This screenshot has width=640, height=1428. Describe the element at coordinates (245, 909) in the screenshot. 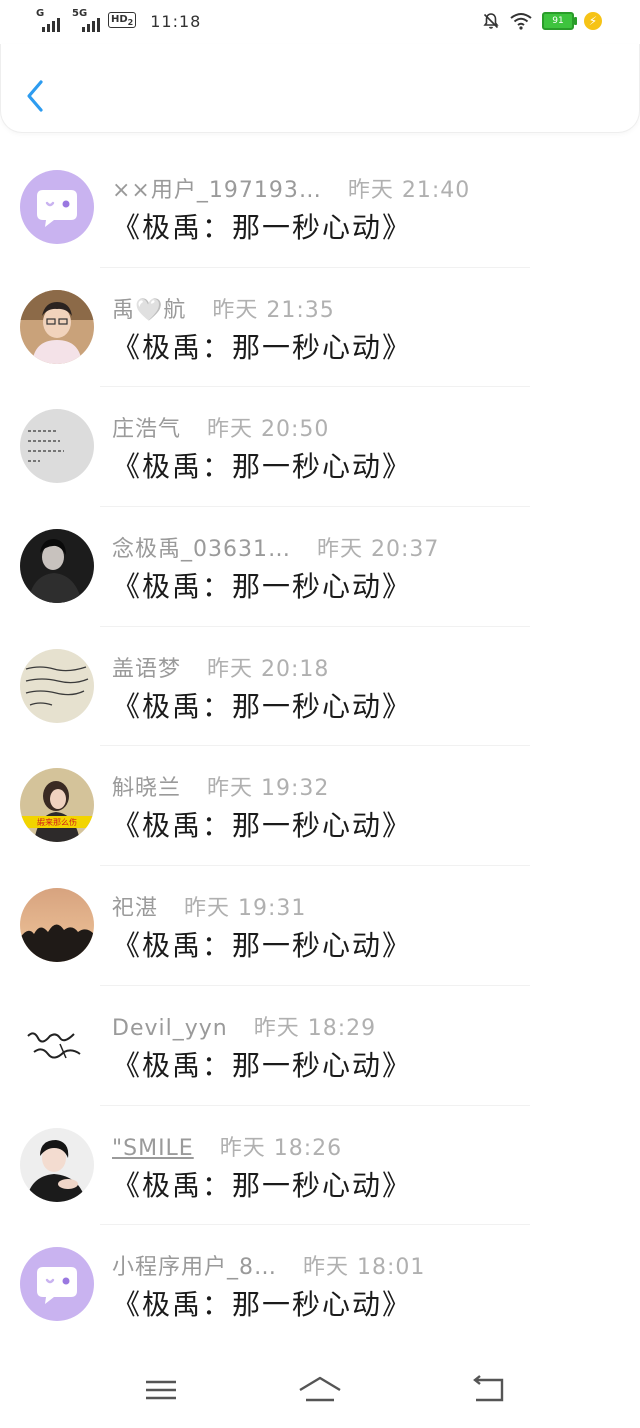

I see `timestamp: 昨天 19:31` at that location.